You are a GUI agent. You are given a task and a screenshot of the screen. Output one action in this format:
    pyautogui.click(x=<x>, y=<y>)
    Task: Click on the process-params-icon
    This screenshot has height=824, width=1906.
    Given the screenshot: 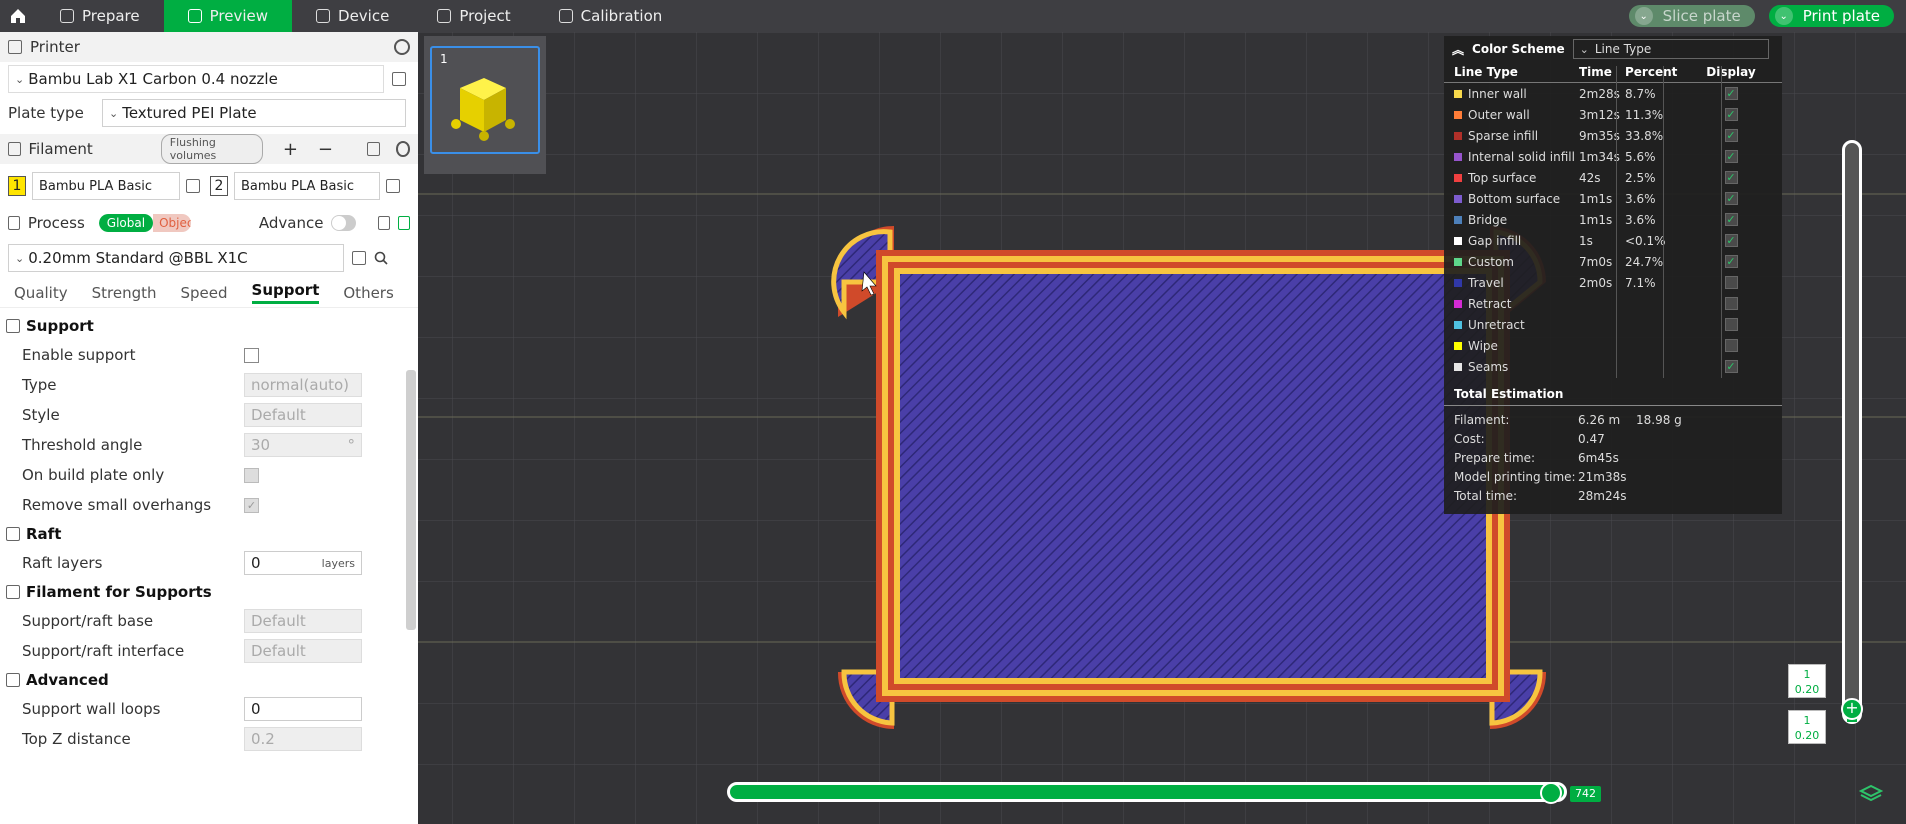 What is the action you would take?
    pyautogui.click(x=404, y=223)
    